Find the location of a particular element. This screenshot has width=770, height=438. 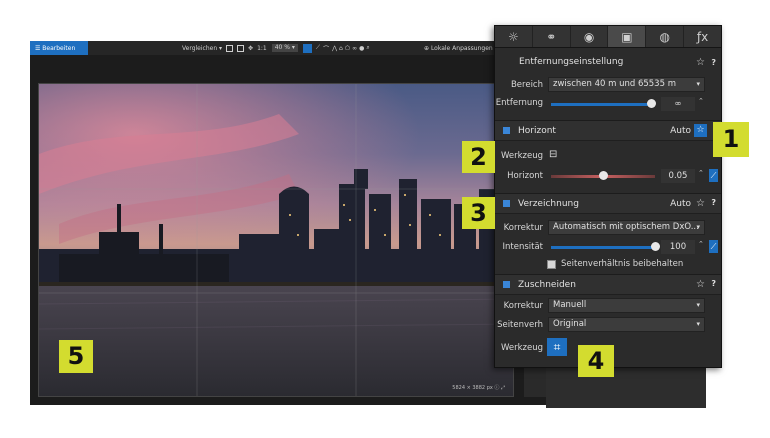

tab-geometry: ▣ is located at coordinates (627, 36).